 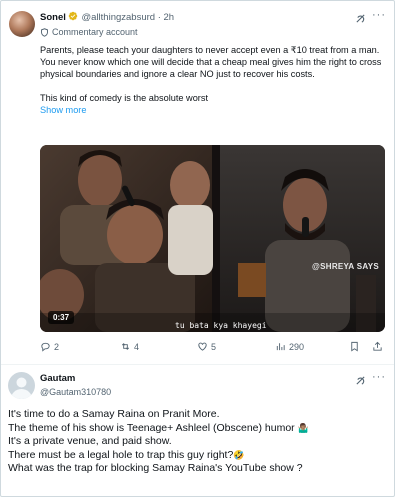 I want to click on repost-icon, so click(x=125, y=346).